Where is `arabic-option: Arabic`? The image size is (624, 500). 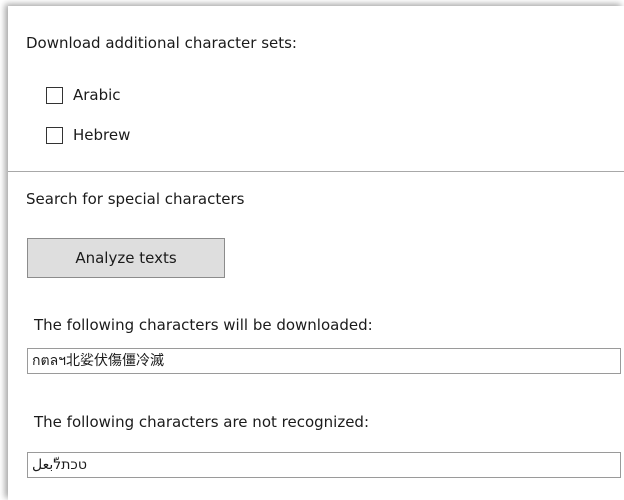
arabic-option: Arabic is located at coordinates (83, 95).